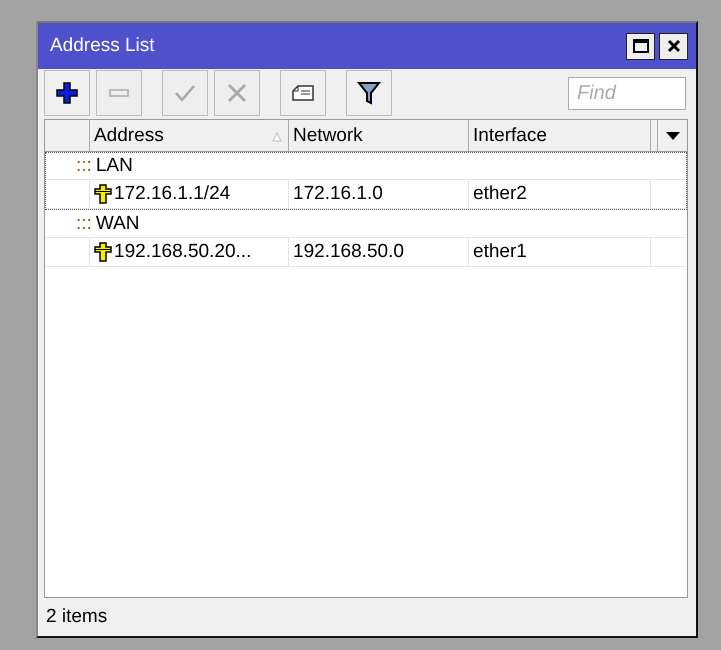 The height and width of the screenshot is (650, 721). What do you see at coordinates (102, 46) in the screenshot?
I see `window-title: Address List` at bounding box center [102, 46].